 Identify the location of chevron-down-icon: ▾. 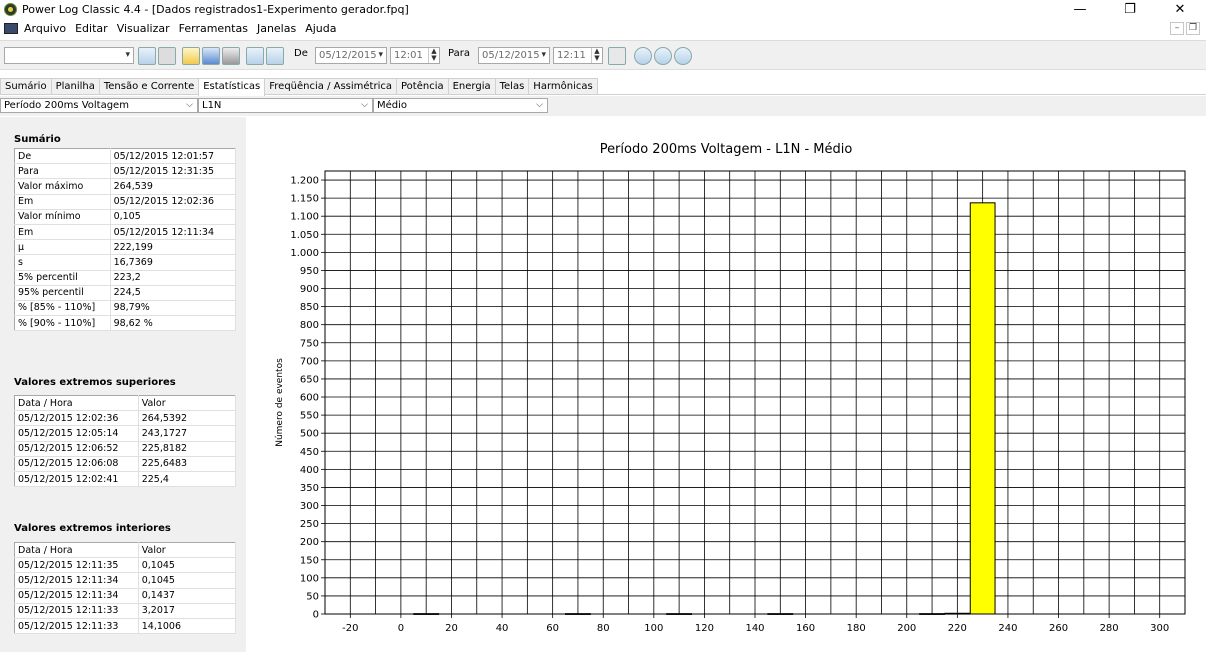
(127, 55).